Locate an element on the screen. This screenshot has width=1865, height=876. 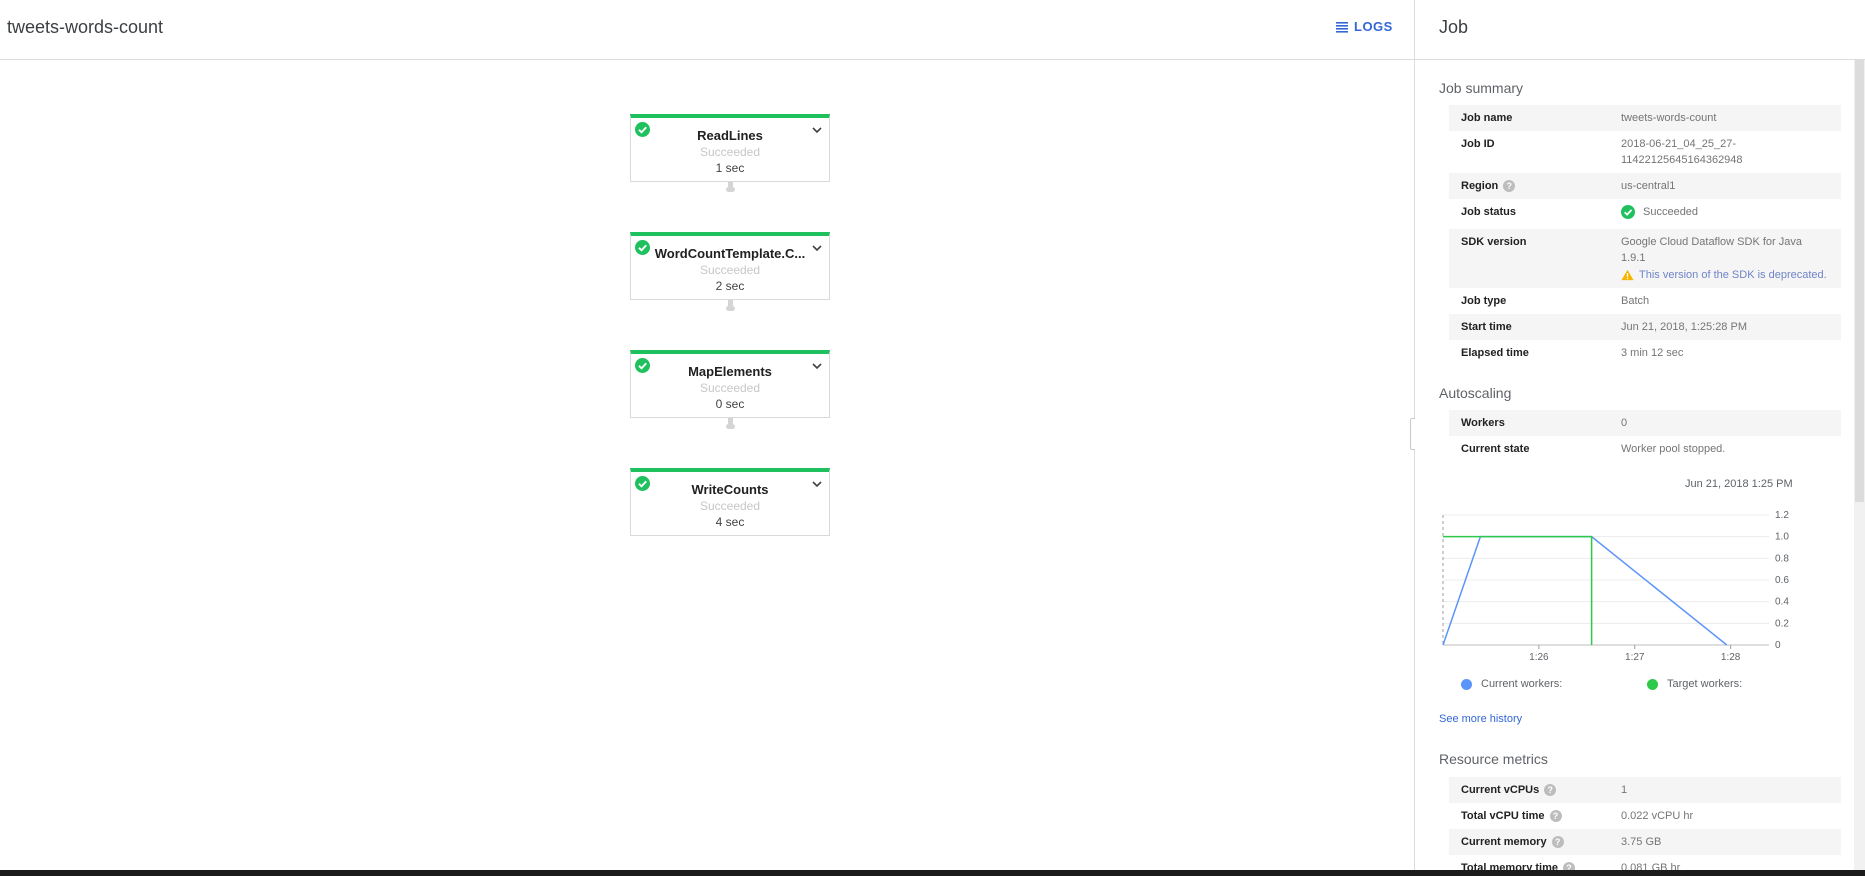
x-tick-label: 1:27 is located at coordinates (1635, 657).